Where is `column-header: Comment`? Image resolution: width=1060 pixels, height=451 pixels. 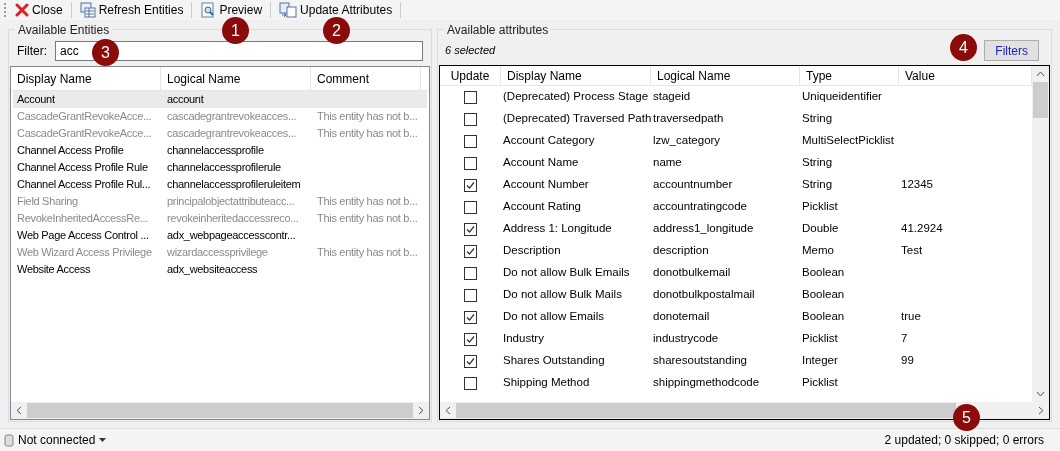 column-header: Comment is located at coordinates (366, 78).